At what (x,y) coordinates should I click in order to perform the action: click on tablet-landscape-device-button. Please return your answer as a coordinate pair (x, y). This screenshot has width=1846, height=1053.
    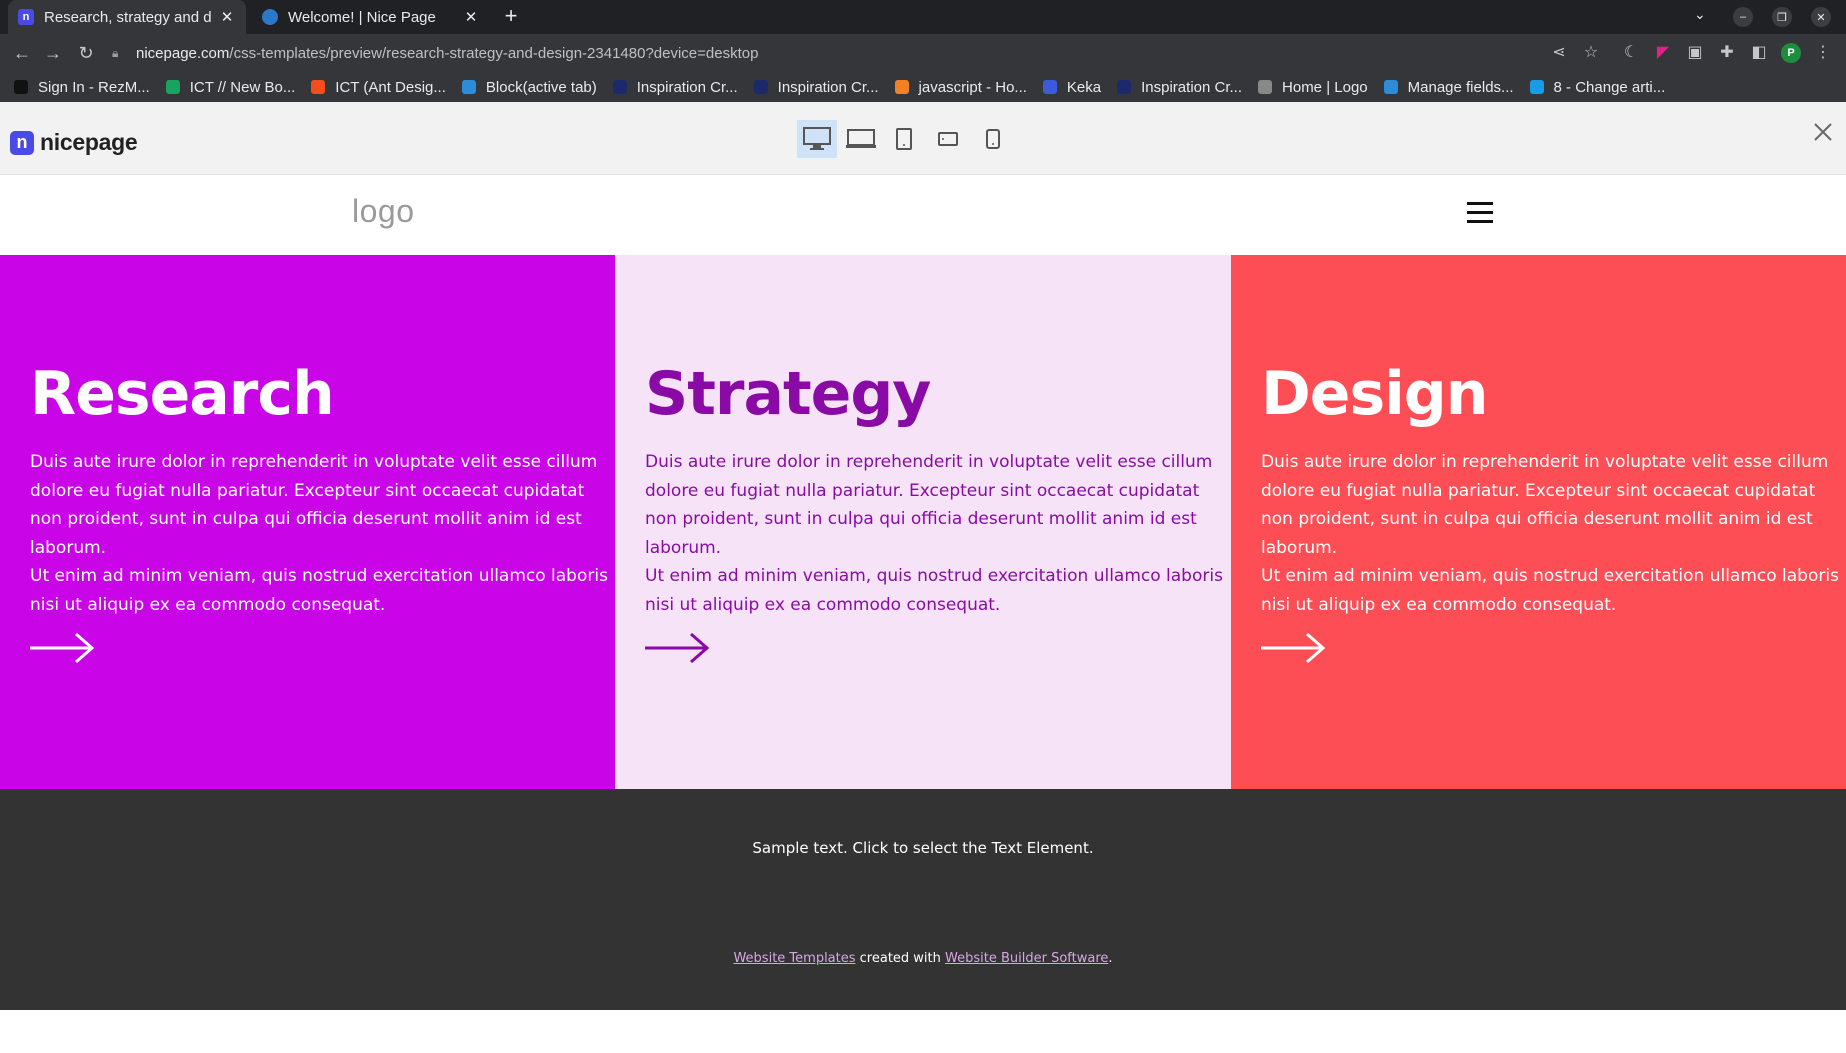
    Looking at the image, I should click on (948, 139).